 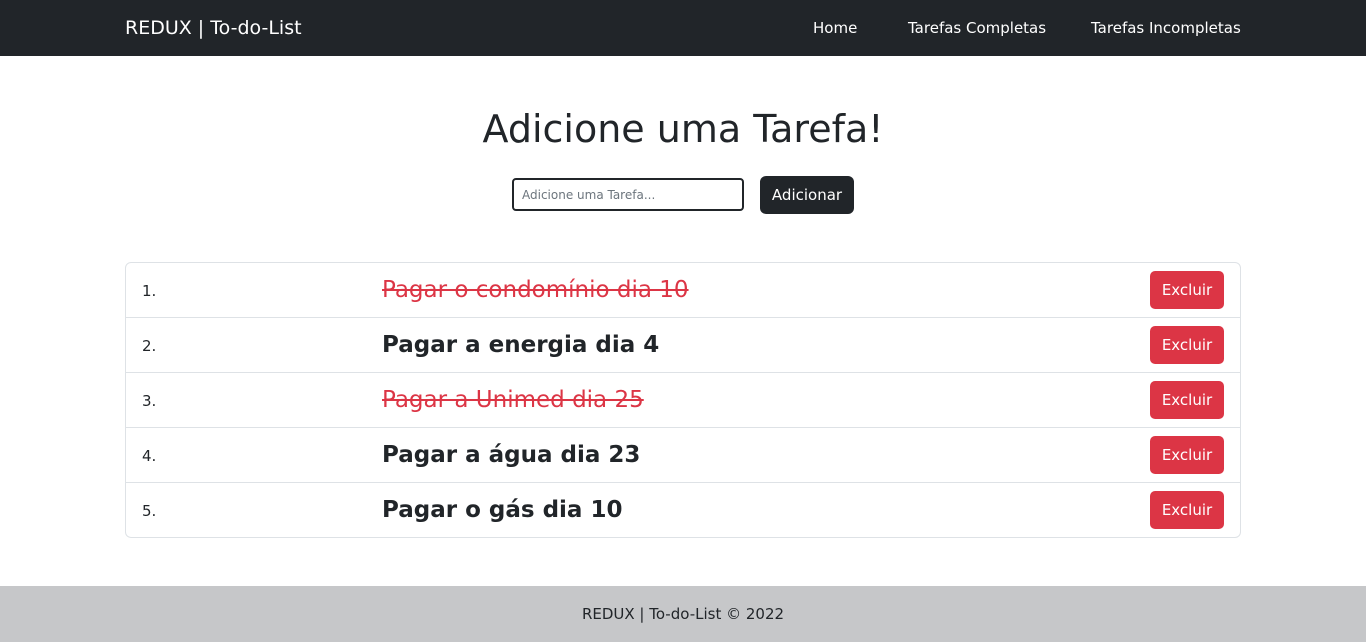 I want to click on task-row: 5. Pagar o gás dia 10 Excluir, so click(x=683, y=510).